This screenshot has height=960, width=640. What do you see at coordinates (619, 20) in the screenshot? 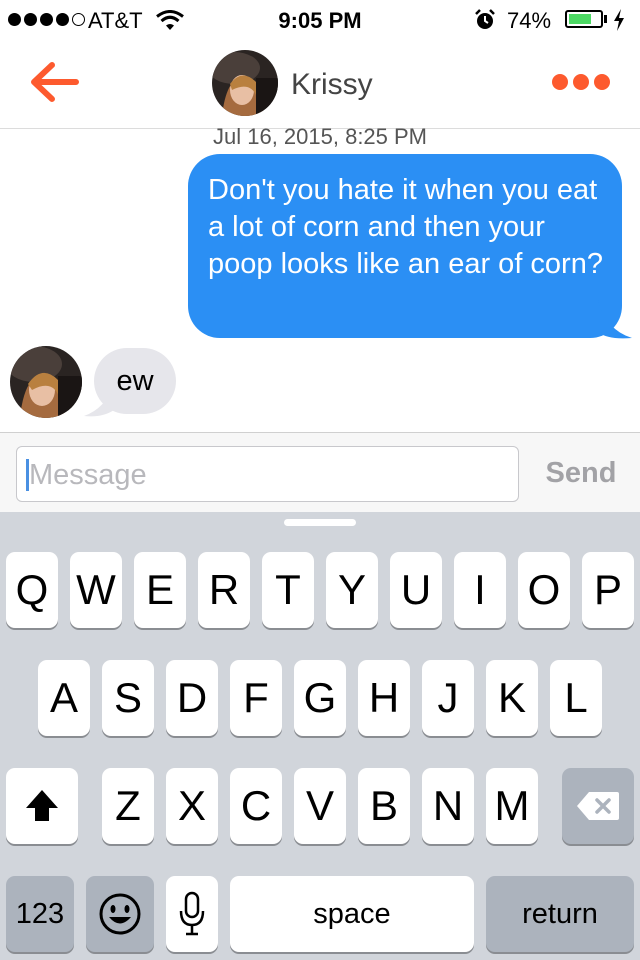
I see `charging-bolt-icon` at bounding box center [619, 20].